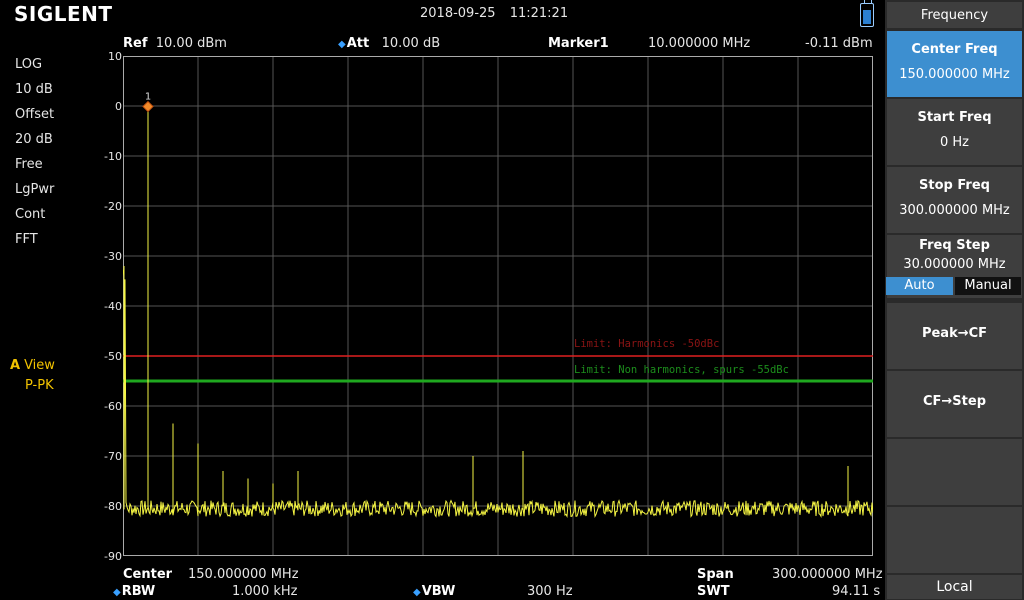 The image size is (1024, 600). What do you see at coordinates (919, 286) in the screenshot?
I see `freq-step-auto-toggle: Auto` at bounding box center [919, 286].